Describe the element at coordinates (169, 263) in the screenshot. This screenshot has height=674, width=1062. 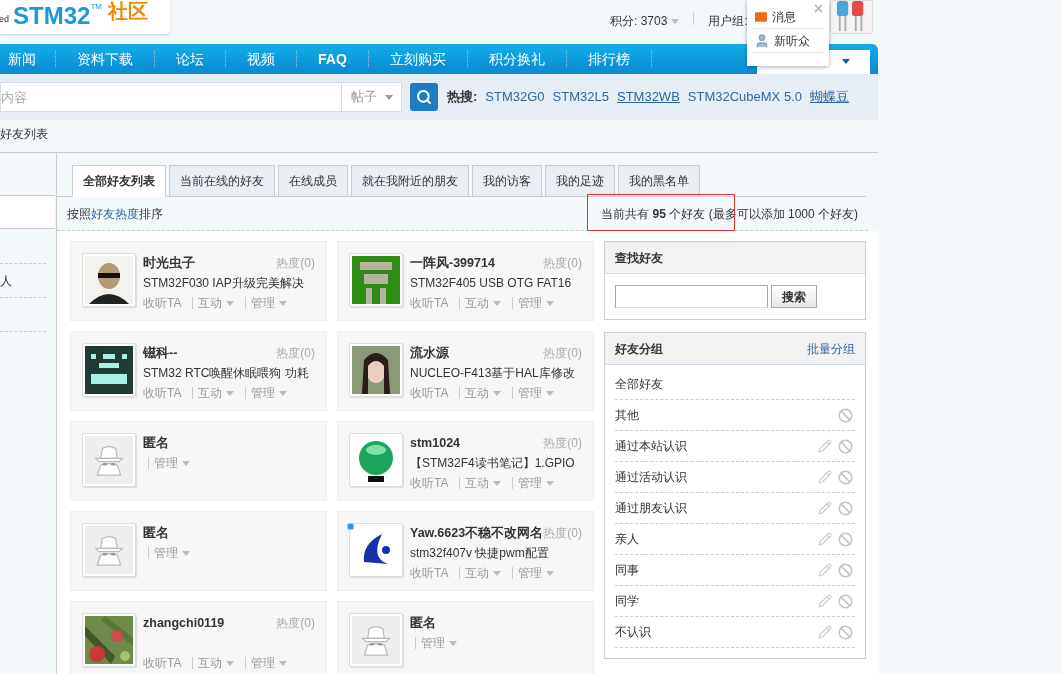
I see `friend-name: 时光虫子` at that location.